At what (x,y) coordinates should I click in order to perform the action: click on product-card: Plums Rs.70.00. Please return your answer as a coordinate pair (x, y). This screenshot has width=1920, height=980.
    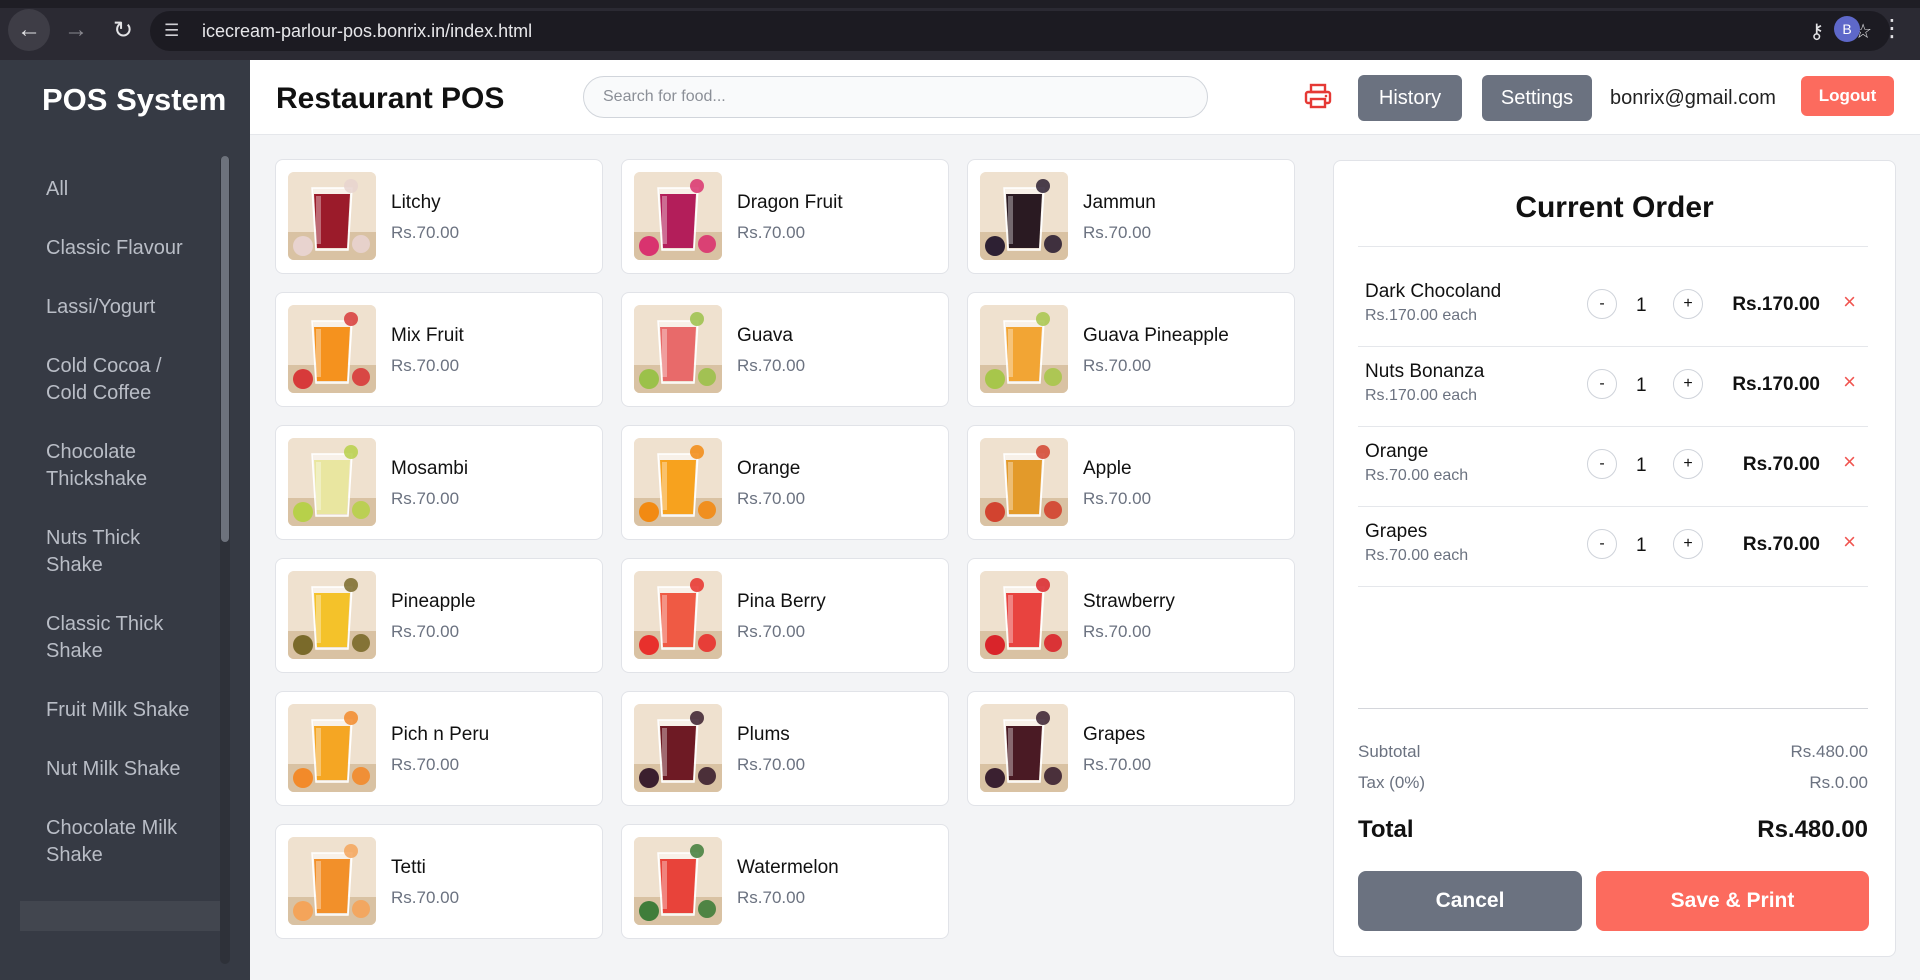
    Looking at the image, I should click on (785, 748).